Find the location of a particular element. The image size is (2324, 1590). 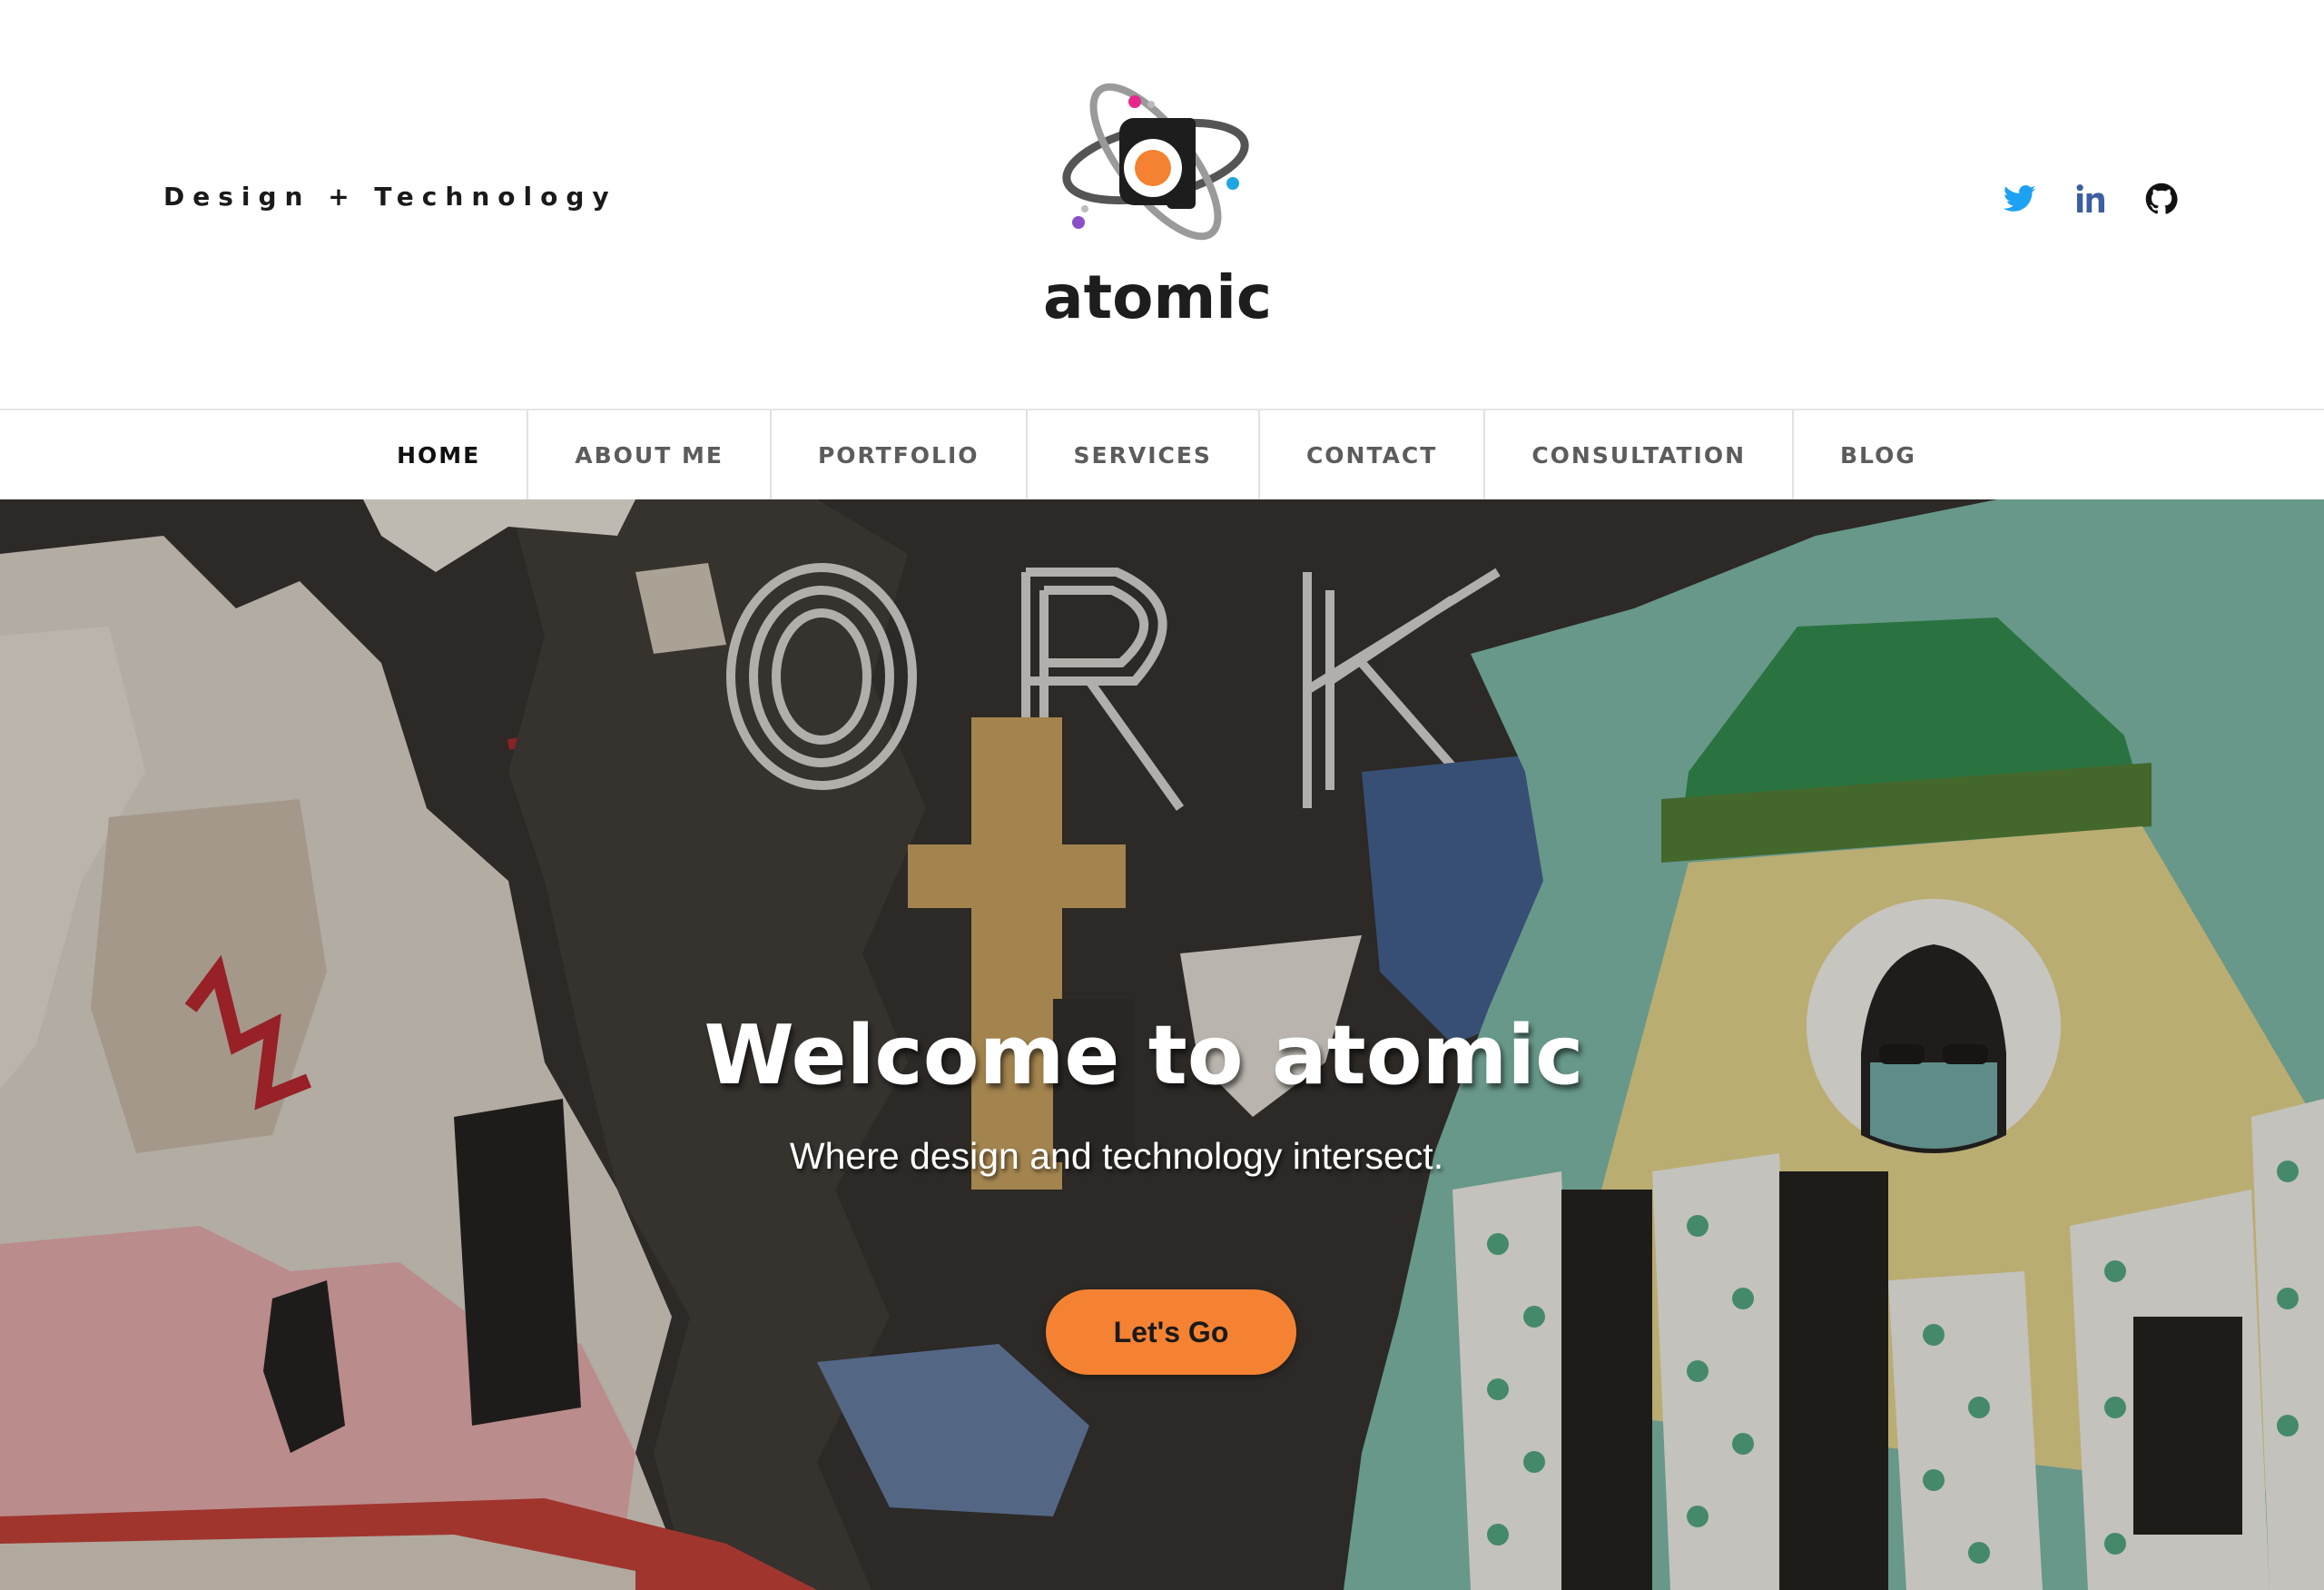

atomic-logo: atomic is located at coordinates (1157, 204).